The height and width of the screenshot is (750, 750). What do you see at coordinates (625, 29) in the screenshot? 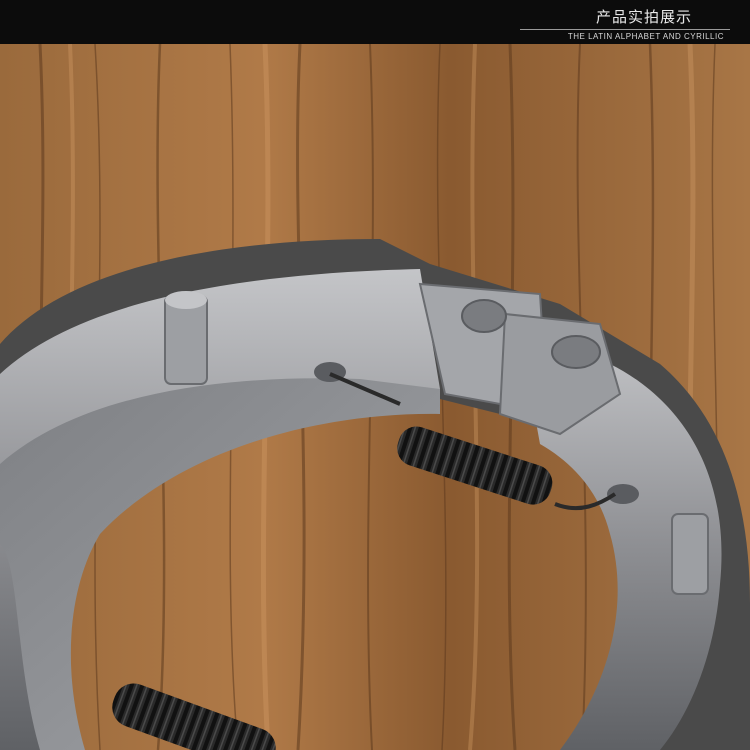
I see `header-divider` at bounding box center [625, 29].